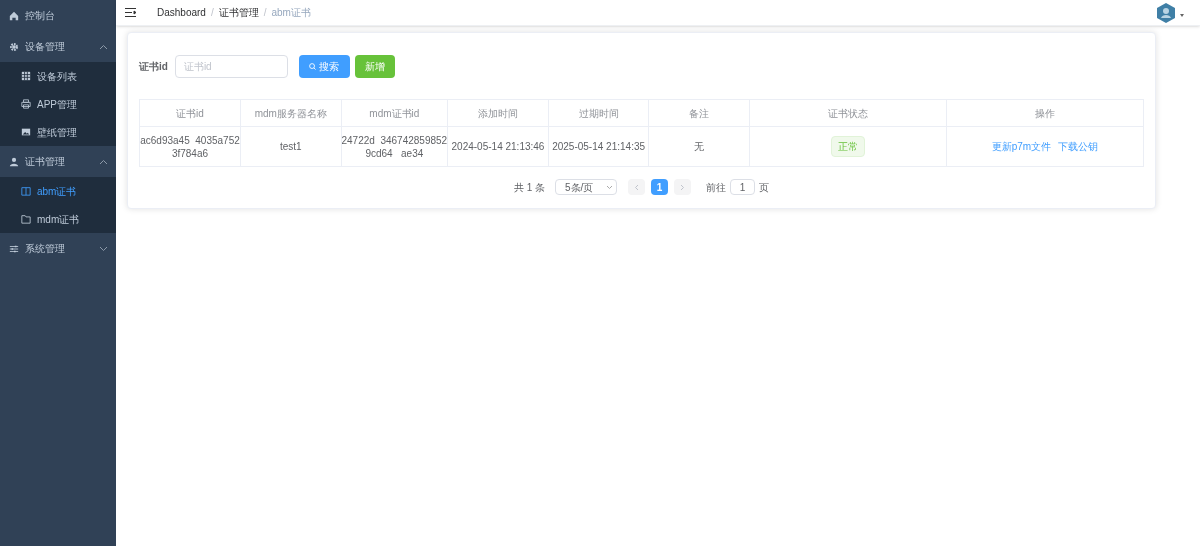  What do you see at coordinates (26, 219) in the screenshot?
I see `folder-icon` at bounding box center [26, 219].